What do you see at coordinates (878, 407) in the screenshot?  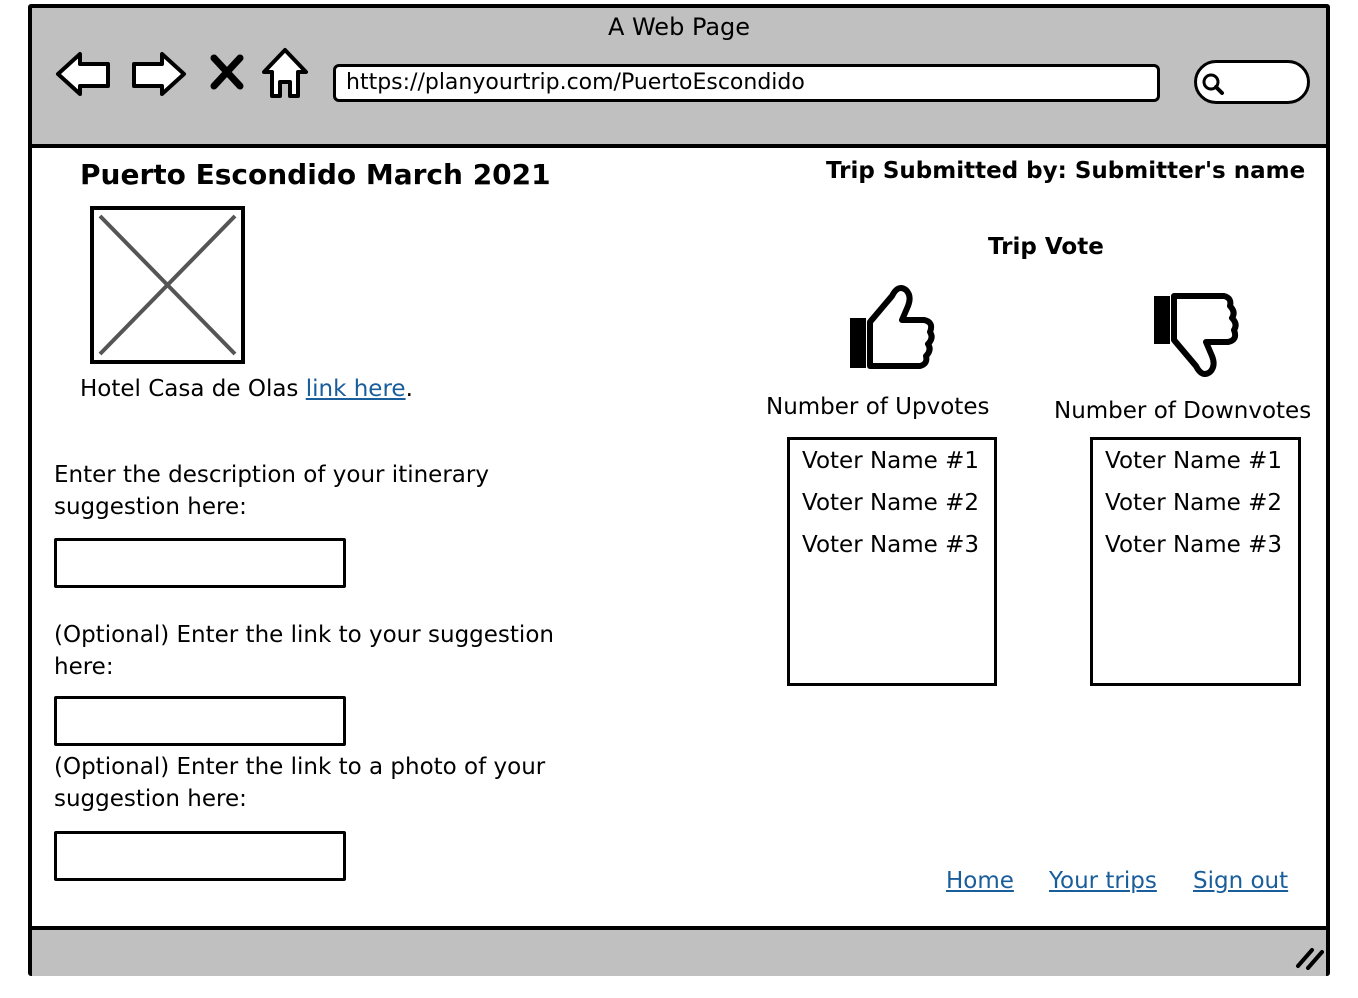 I see `upvotes-label: Number of Upvotes` at bounding box center [878, 407].